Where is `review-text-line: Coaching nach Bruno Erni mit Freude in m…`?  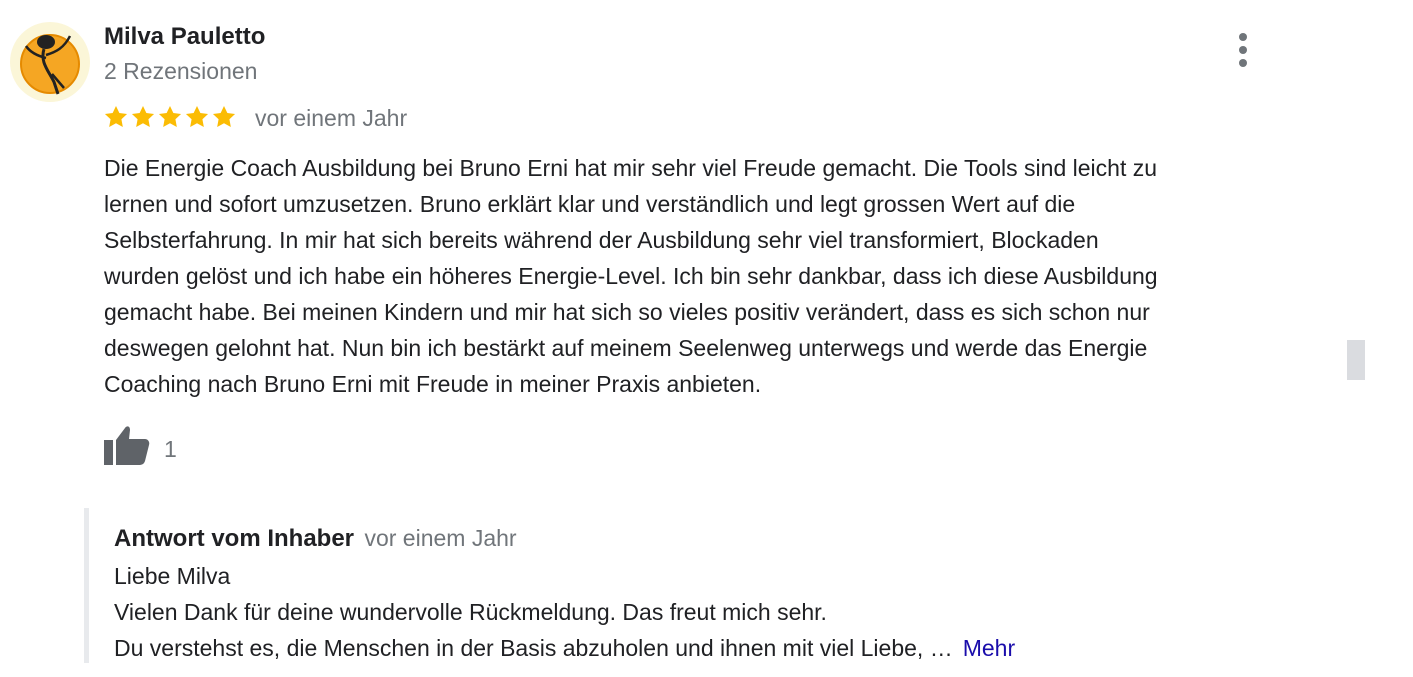 review-text-line: Coaching nach Bruno Erni mit Freude in m… is located at coordinates (433, 384).